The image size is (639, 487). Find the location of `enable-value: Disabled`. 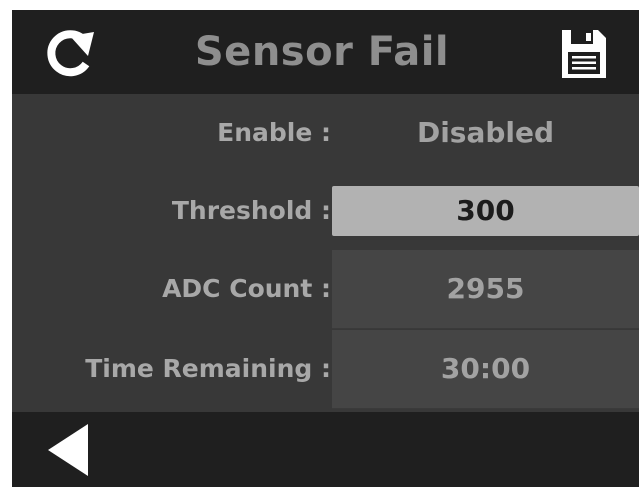

enable-value: Disabled is located at coordinates (485, 133).